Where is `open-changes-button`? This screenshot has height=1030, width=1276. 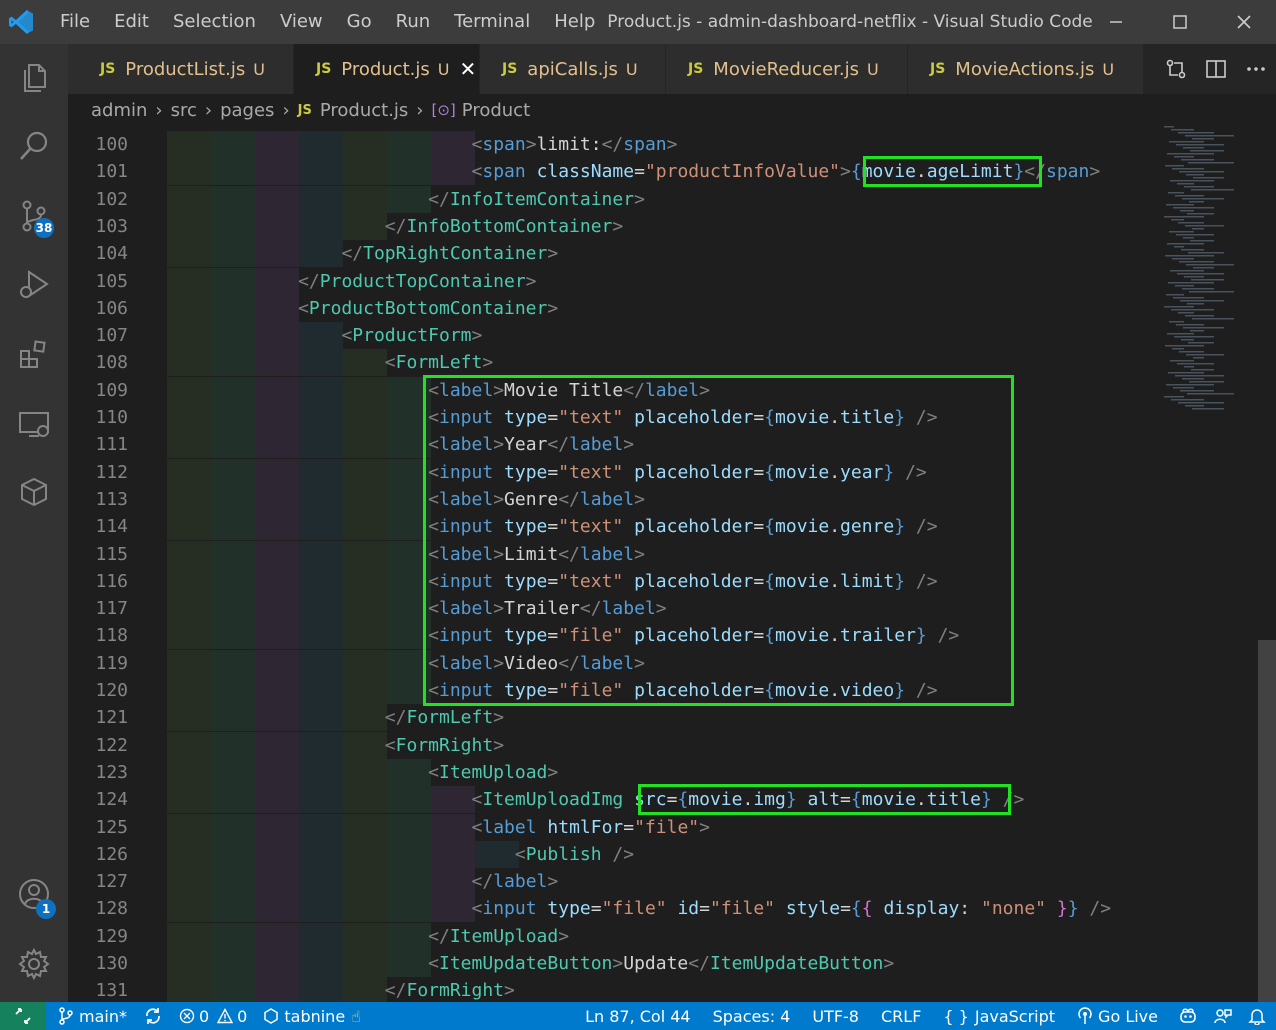 open-changes-button is located at coordinates (1176, 69).